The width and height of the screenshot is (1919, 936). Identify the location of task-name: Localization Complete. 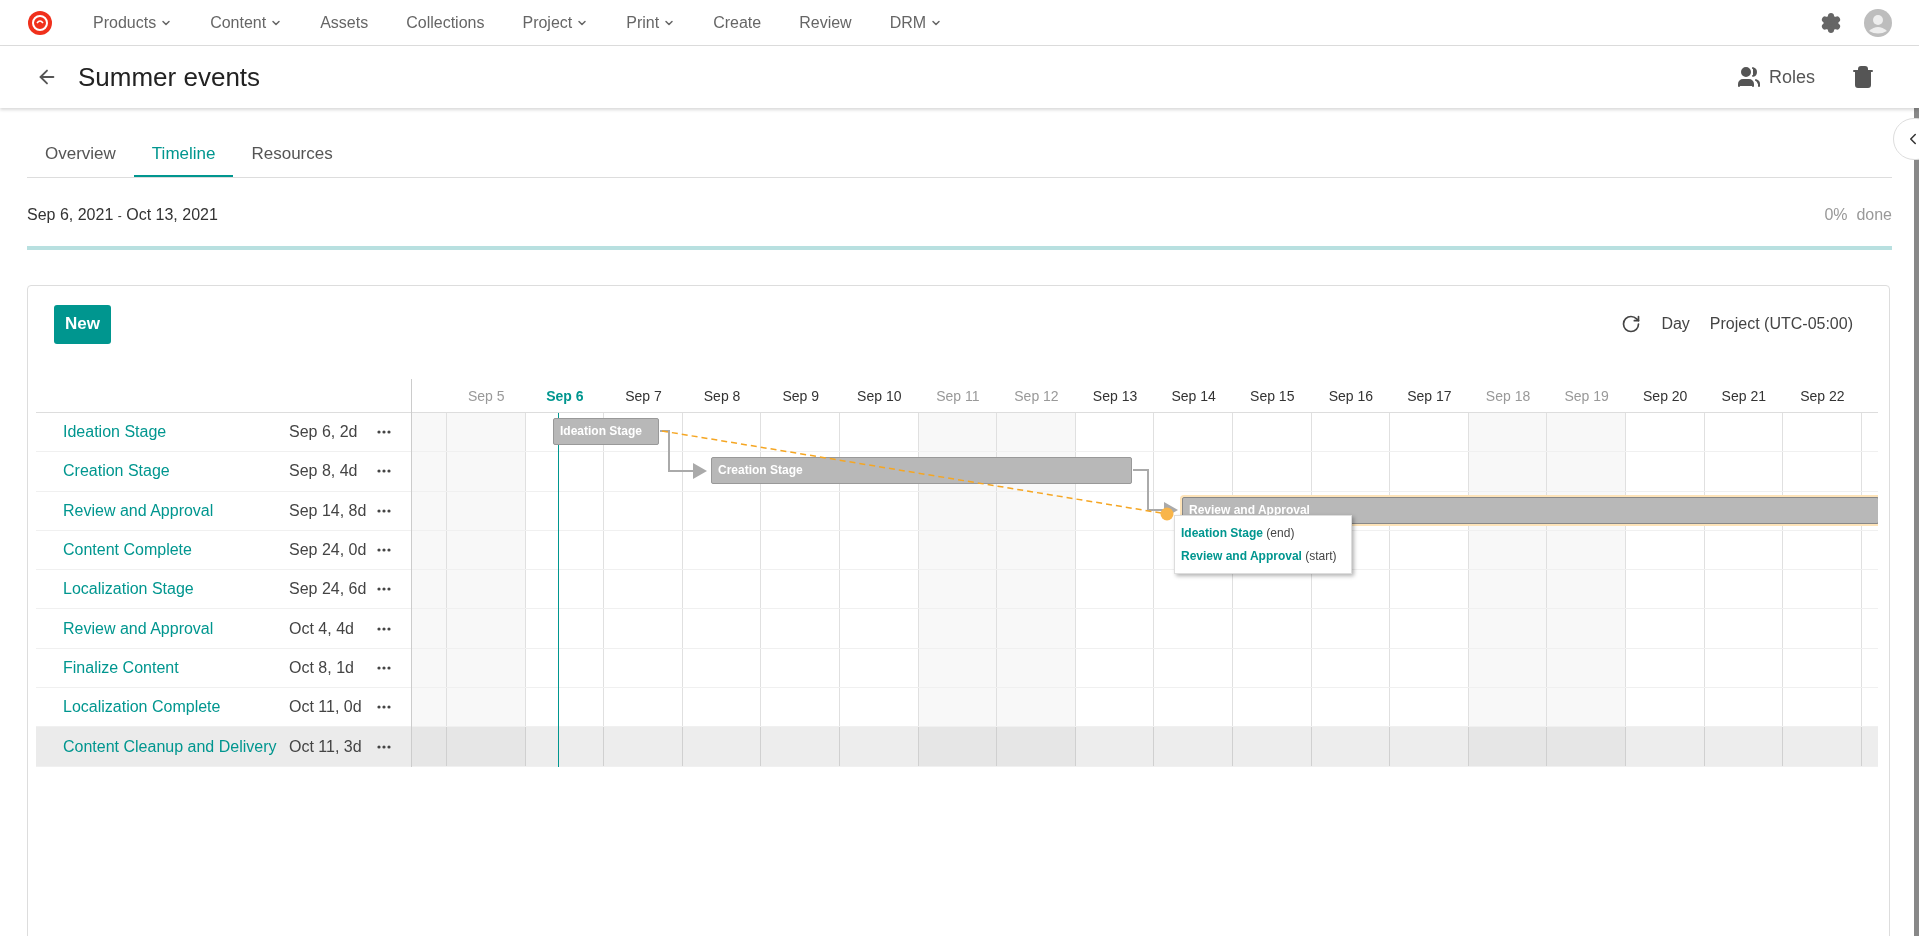
(176, 707).